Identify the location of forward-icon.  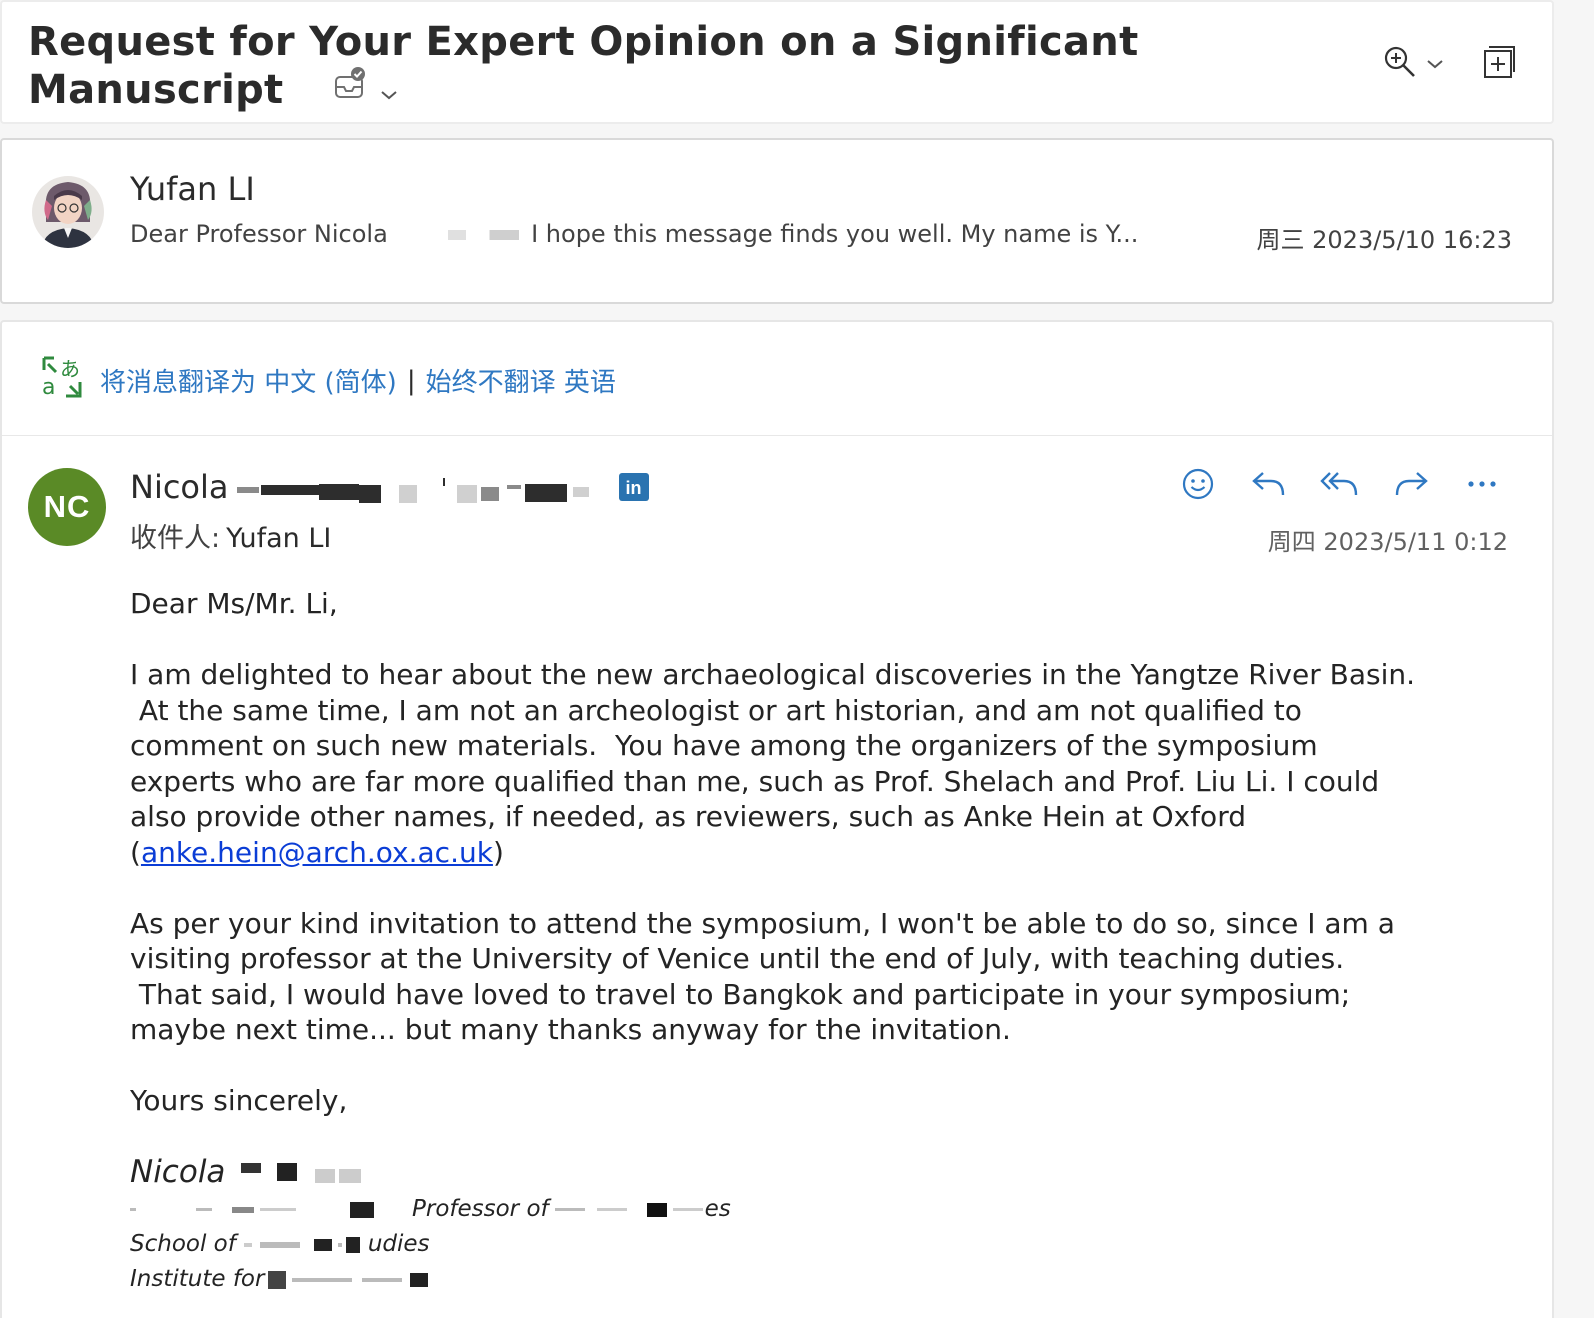
(1411, 484).